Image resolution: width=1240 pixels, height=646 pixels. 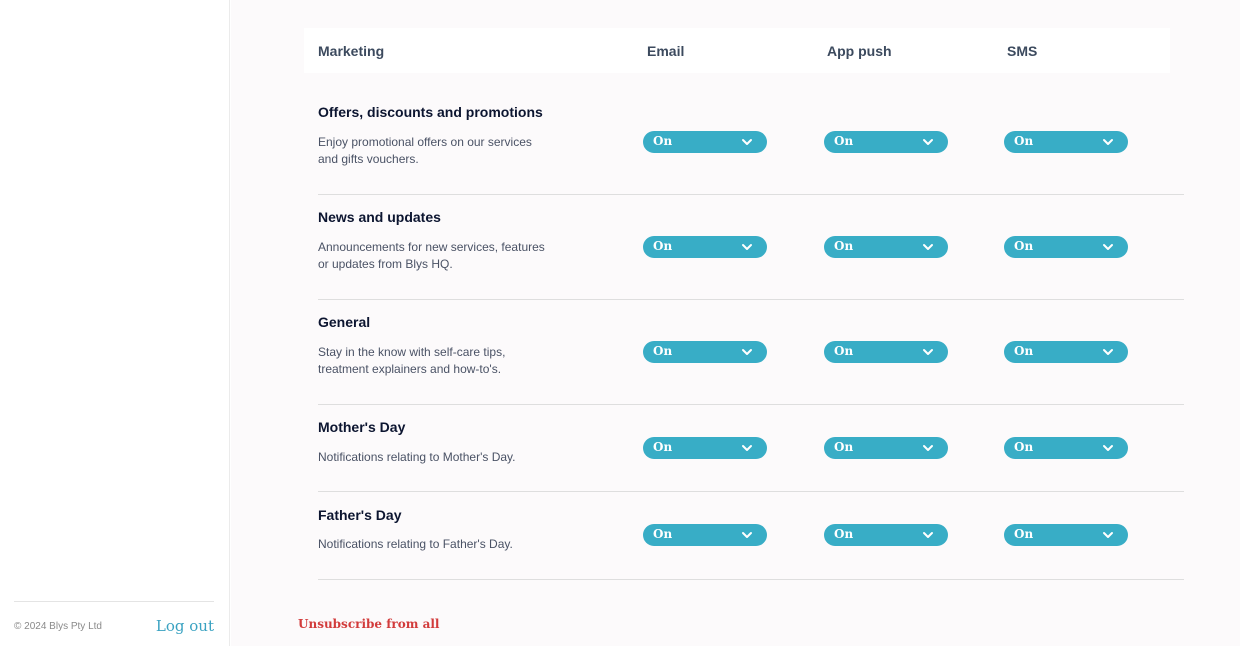 What do you see at coordinates (417, 457) in the screenshot?
I see `row-description-line: Notifications relating to Mother's Day.` at bounding box center [417, 457].